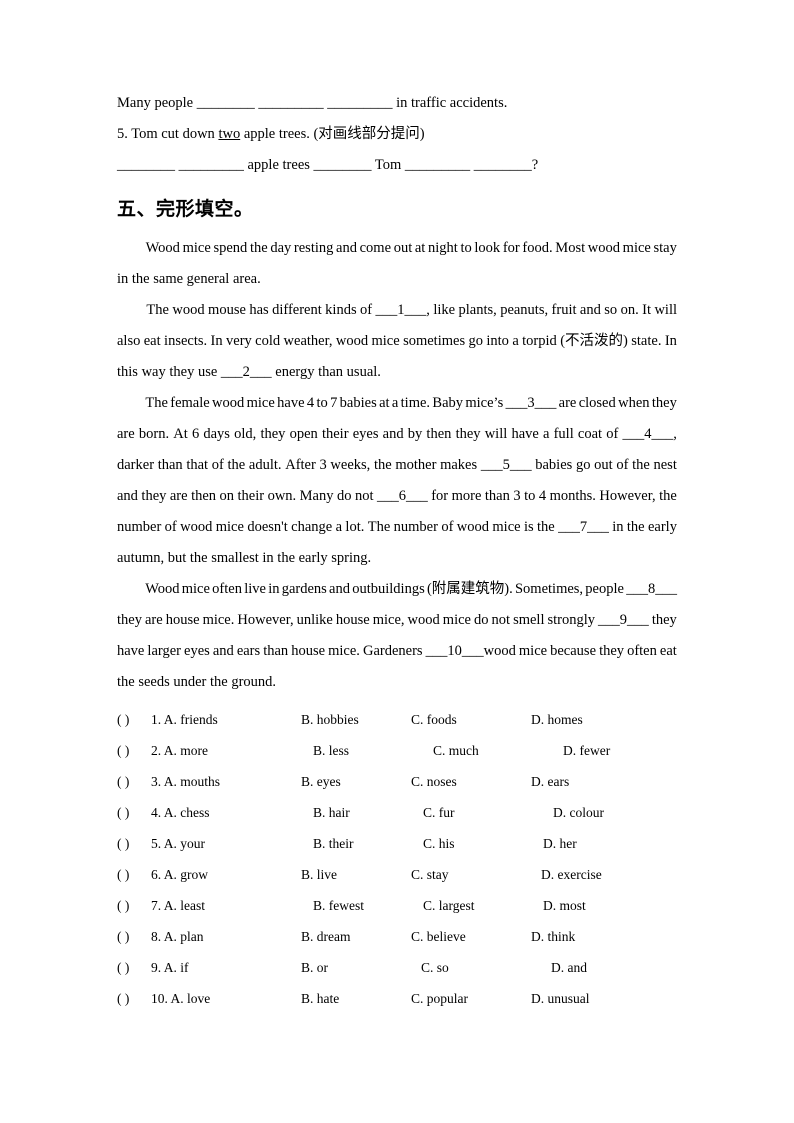  I want to click on question-5-suffix: apple trees. (对画线部分提问), so click(332, 134).